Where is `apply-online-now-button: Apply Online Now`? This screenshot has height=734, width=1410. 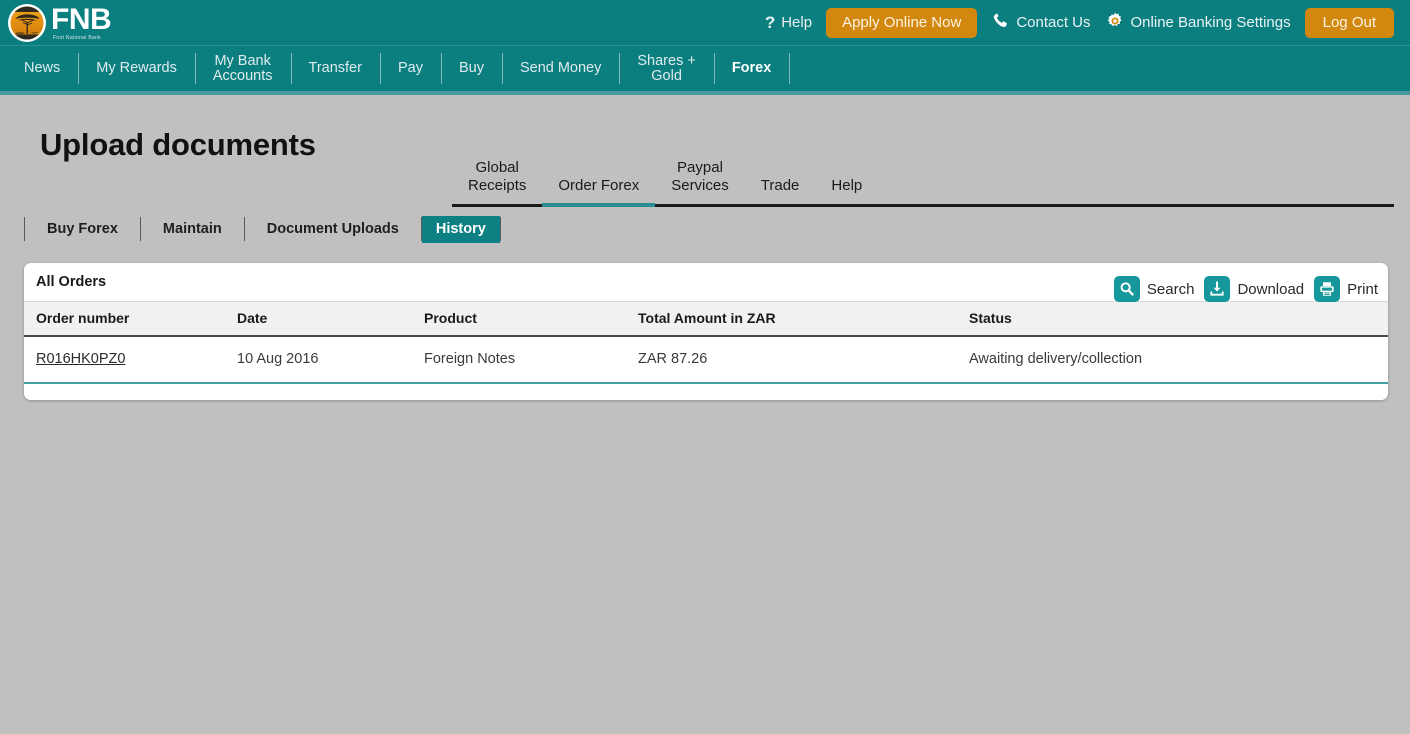 apply-online-now-button: Apply Online Now is located at coordinates (902, 22).